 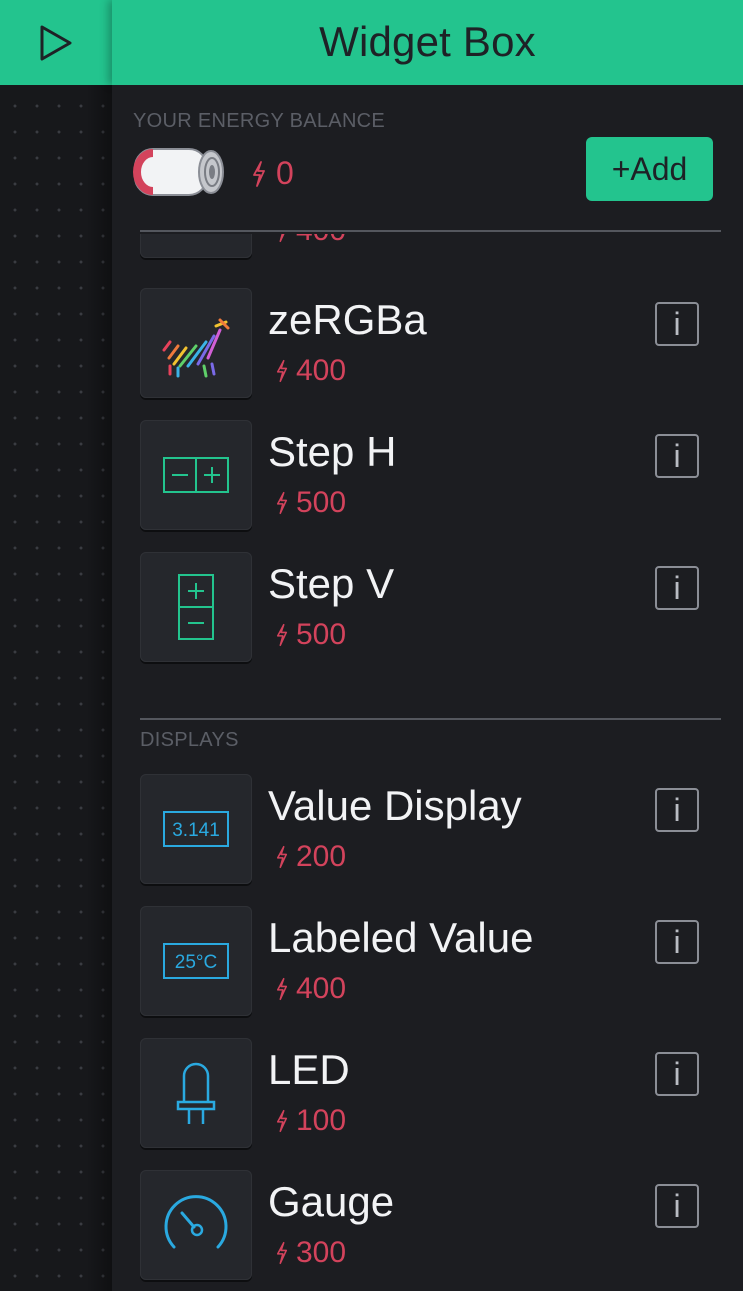 I want to click on widget-icon-tile: 3.141, so click(x=196, y=829).